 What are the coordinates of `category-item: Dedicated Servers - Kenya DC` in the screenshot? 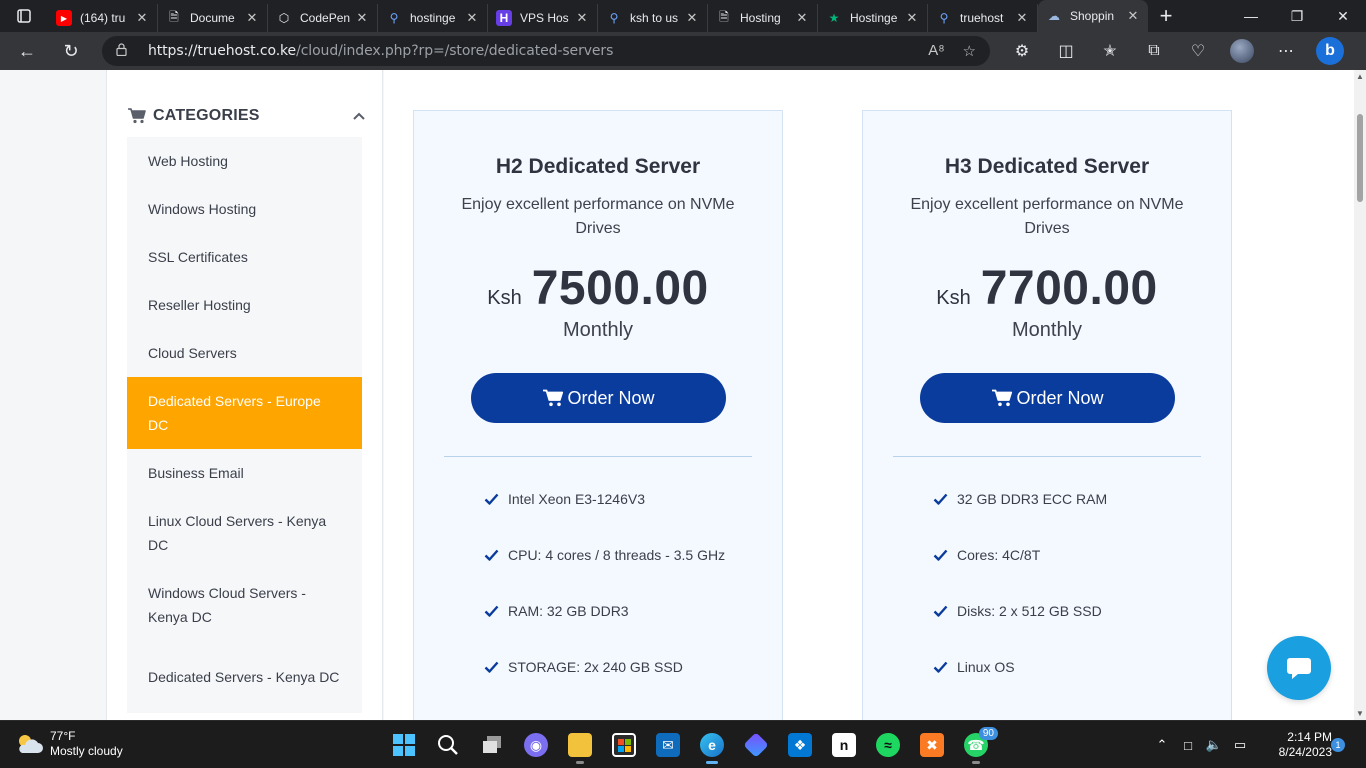 It's located at (244, 677).